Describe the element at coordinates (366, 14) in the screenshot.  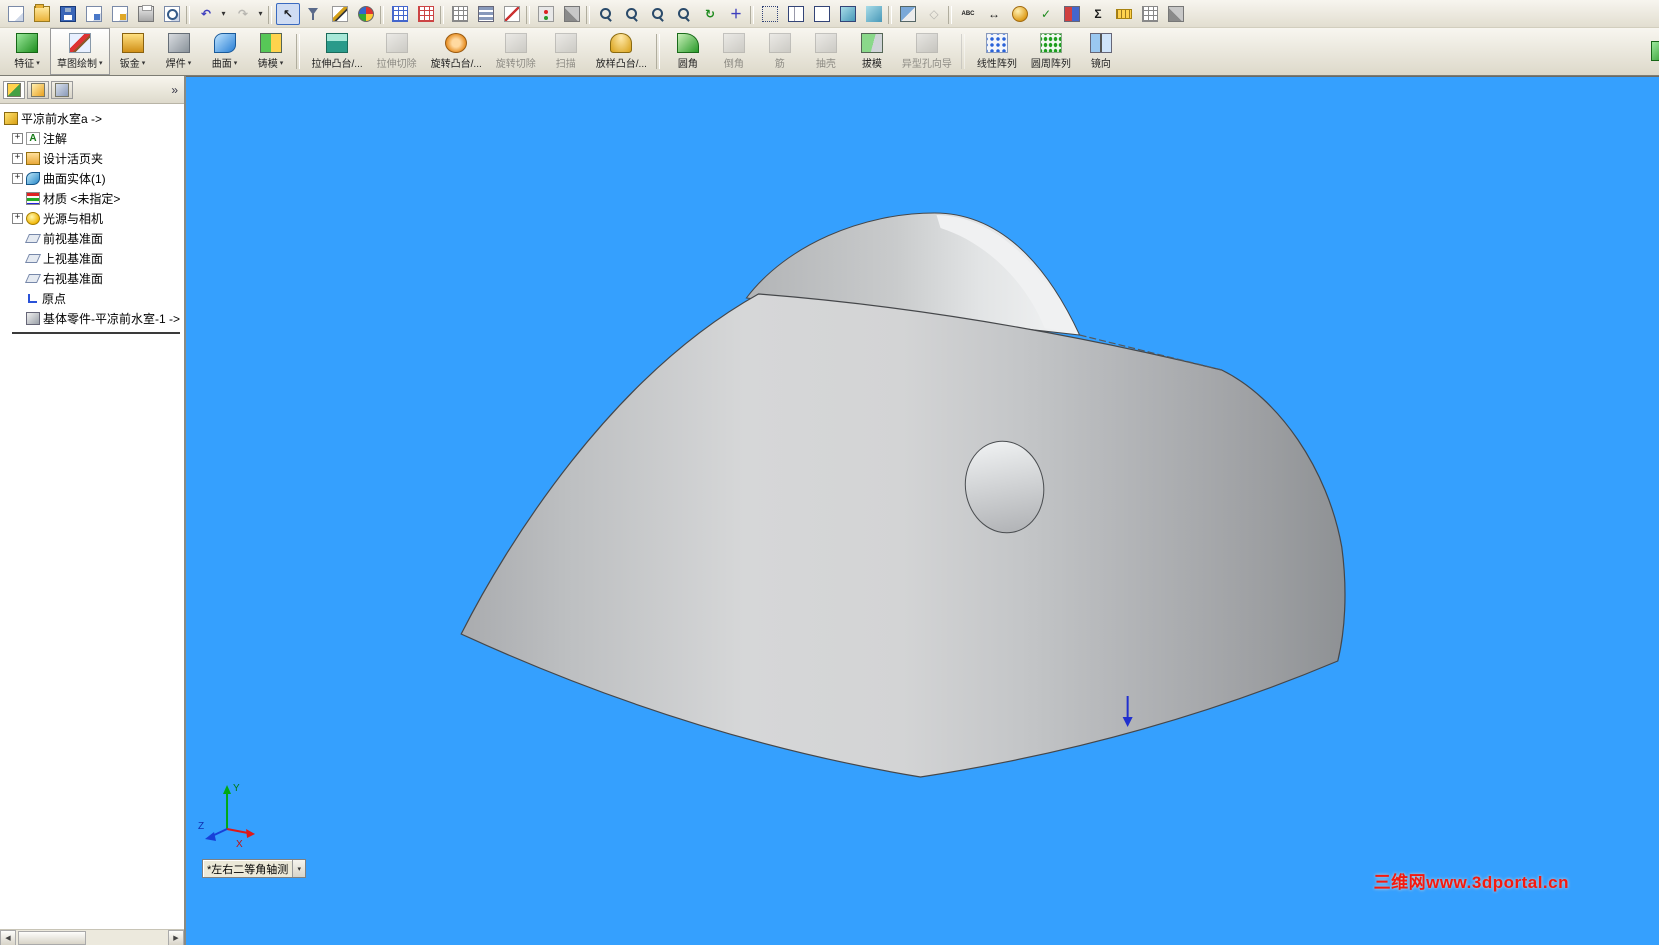
I see `color-button` at that location.